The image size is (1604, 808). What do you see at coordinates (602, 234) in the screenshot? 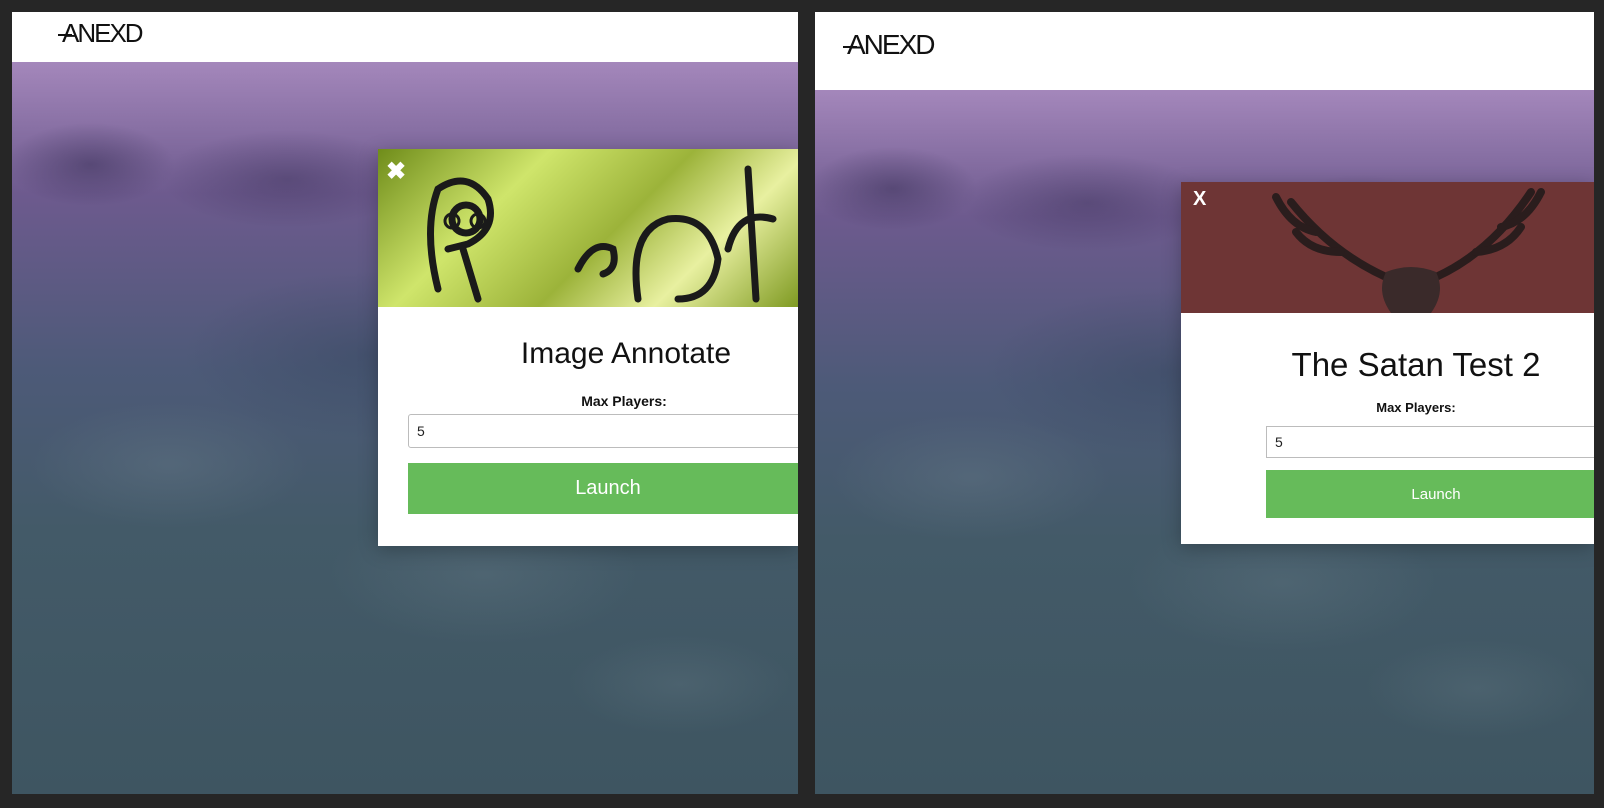
I see `cover-illustration` at bounding box center [602, 234].